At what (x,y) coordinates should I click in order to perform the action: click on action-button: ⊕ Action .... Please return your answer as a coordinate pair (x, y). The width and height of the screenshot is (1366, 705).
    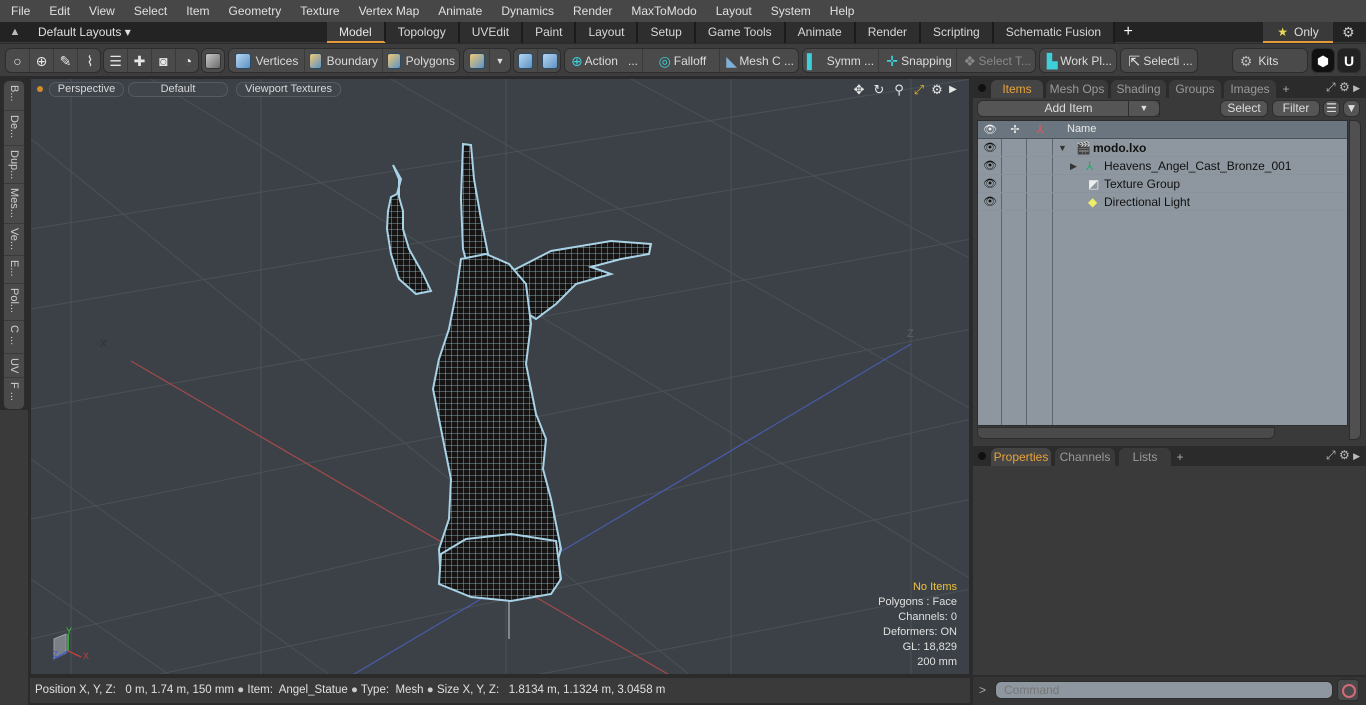
    Looking at the image, I should click on (604, 60).